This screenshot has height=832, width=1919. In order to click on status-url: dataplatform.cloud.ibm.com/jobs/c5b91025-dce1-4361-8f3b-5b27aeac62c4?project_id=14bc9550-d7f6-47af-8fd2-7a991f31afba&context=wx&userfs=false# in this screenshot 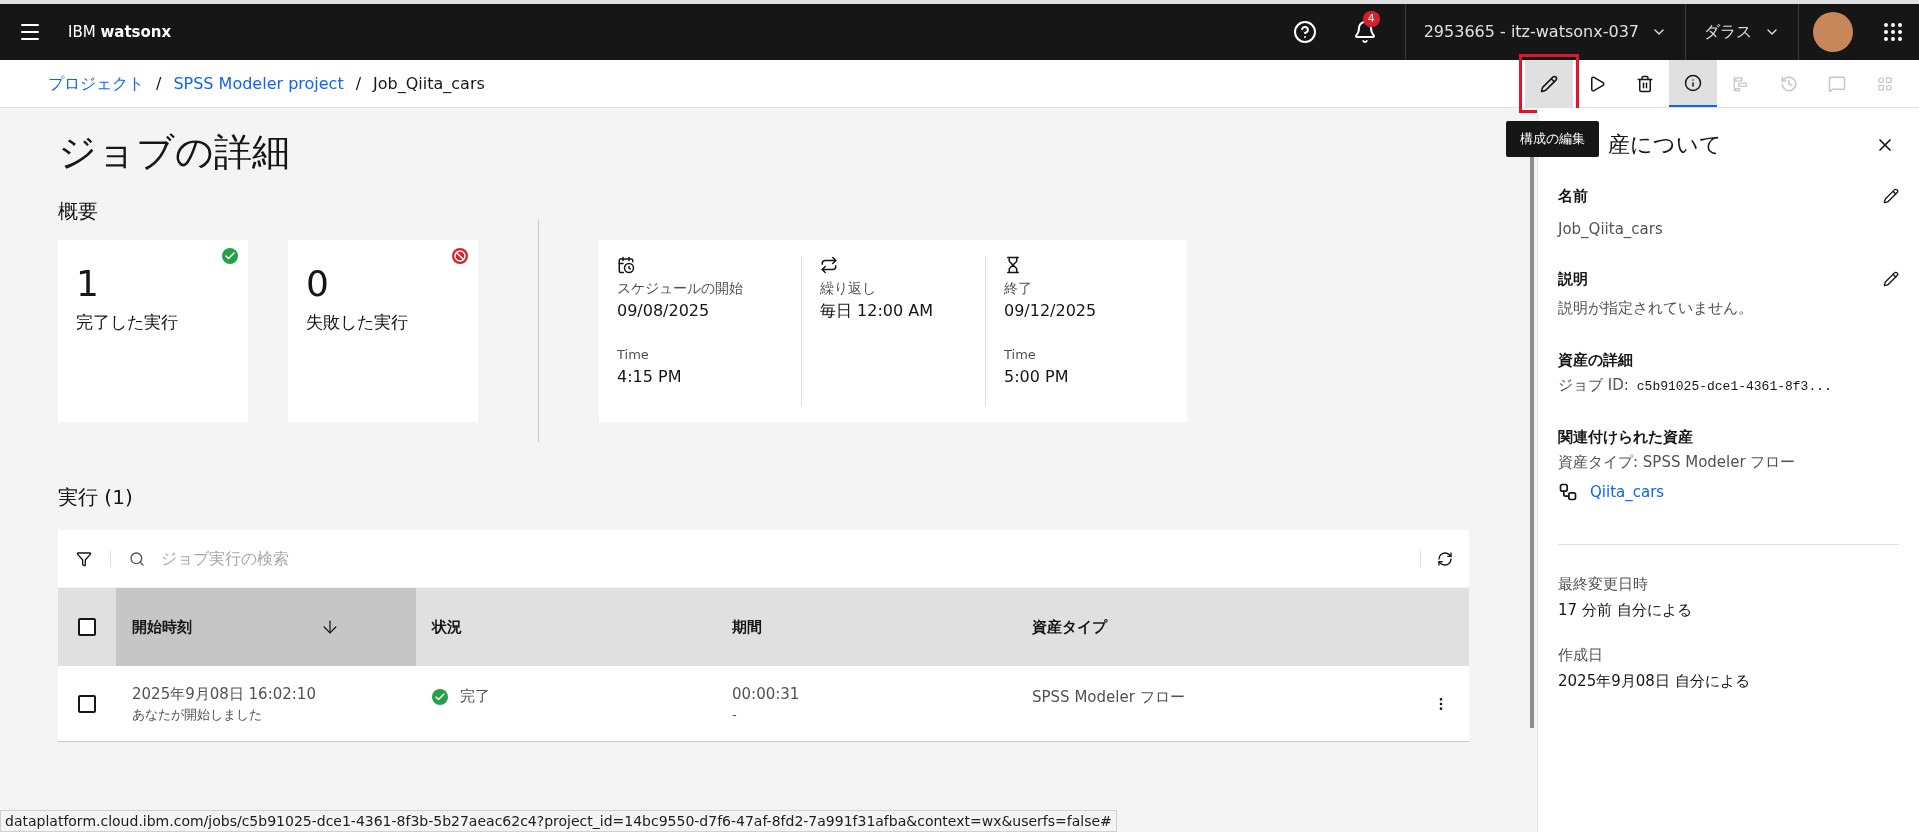, I will do `click(558, 821)`.